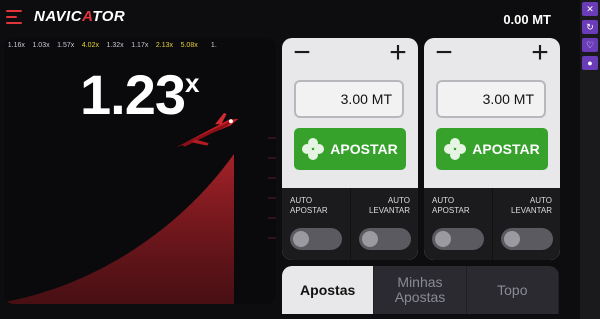 This screenshot has width=600, height=319. What do you see at coordinates (513, 290) in the screenshot?
I see `tab-topo: Topo` at bounding box center [513, 290].